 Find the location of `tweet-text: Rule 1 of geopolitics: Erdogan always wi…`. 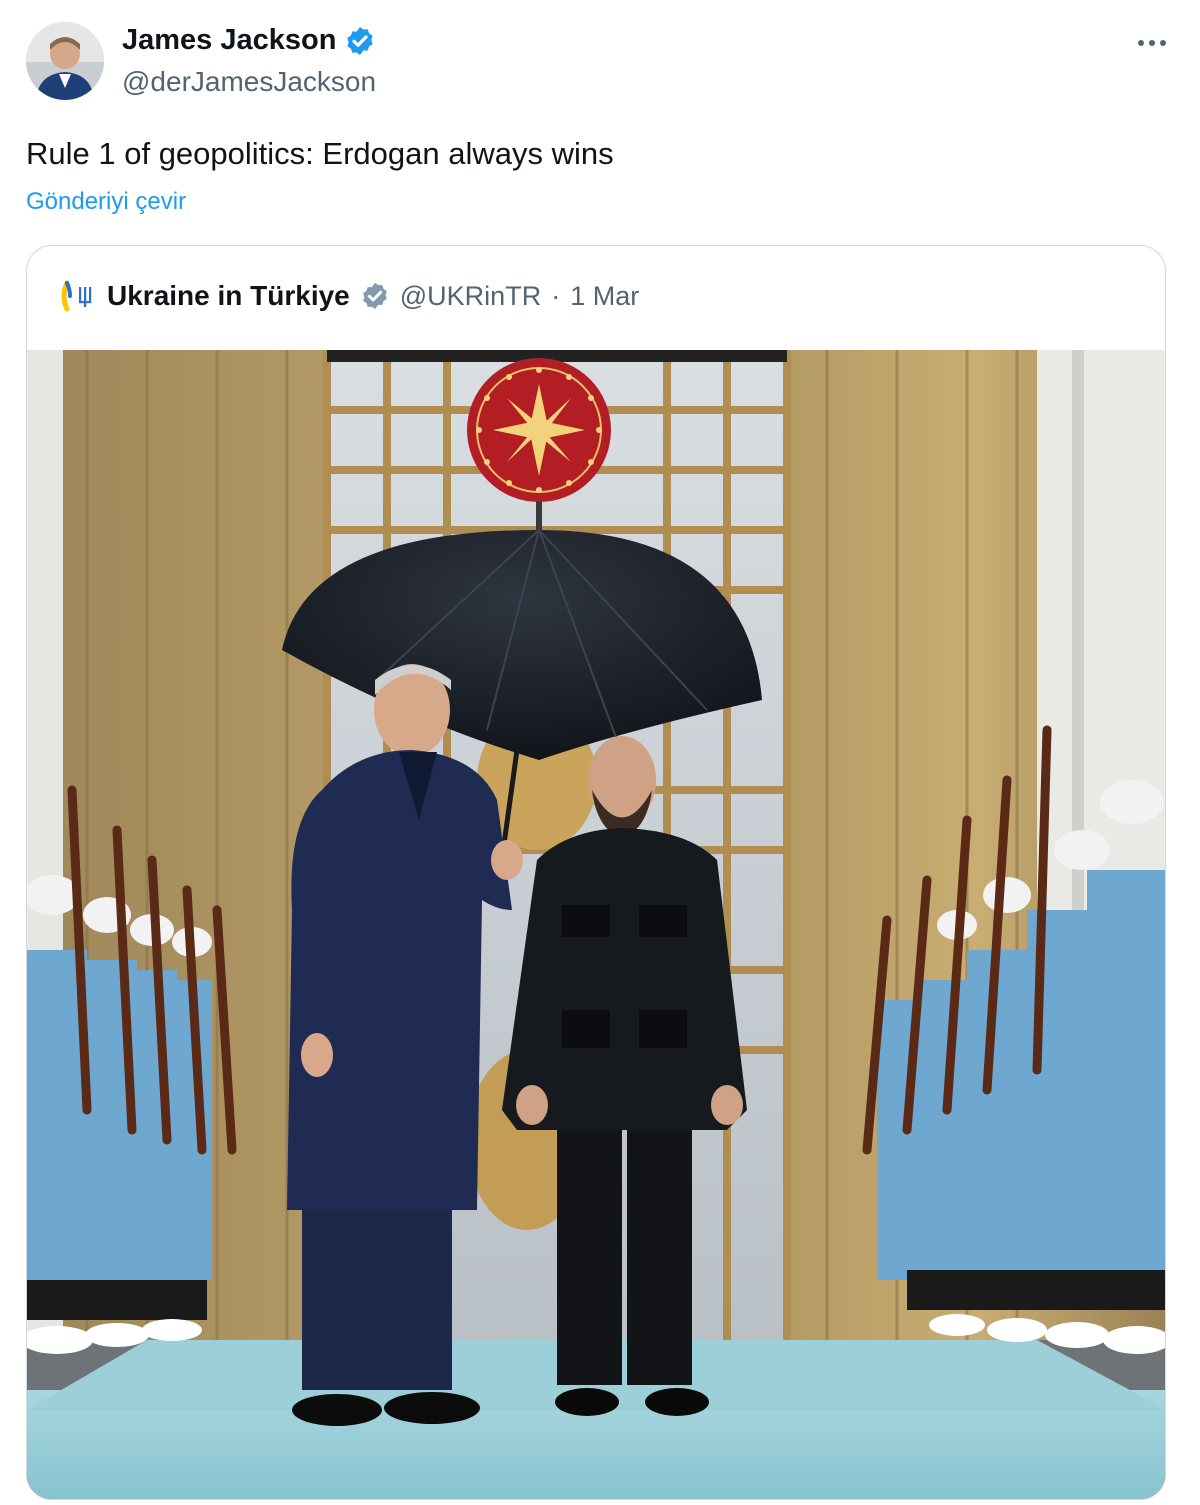

tweet-text: Rule 1 of geopolitics: Erdogan always wi… is located at coordinates (320, 153).